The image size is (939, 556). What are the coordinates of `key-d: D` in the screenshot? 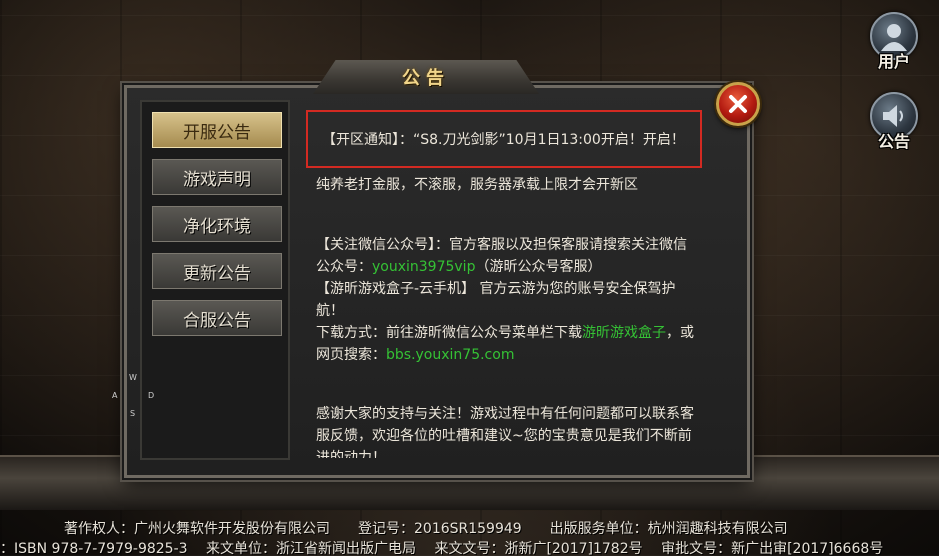 It's located at (151, 395).